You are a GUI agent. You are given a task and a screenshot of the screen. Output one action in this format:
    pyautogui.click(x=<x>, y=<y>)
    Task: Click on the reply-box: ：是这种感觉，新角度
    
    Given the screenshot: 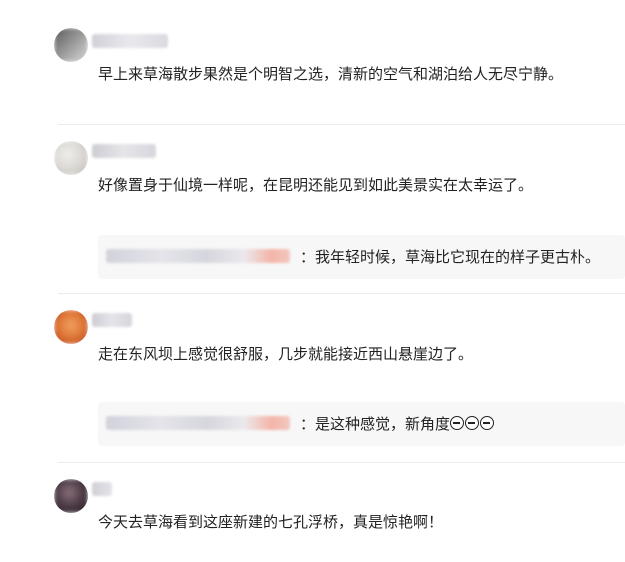 What is the action you would take?
    pyautogui.click(x=361, y=424)
    